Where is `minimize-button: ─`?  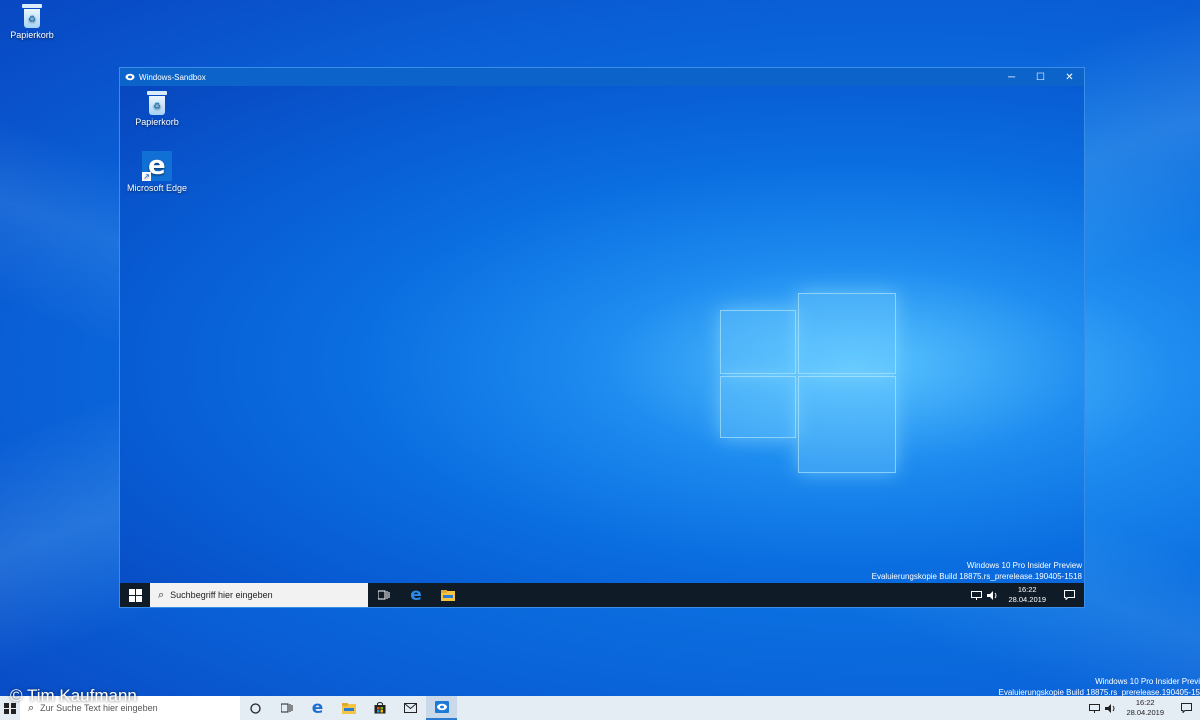 minimize-button: ─ is located at coordinates (1011, 77).